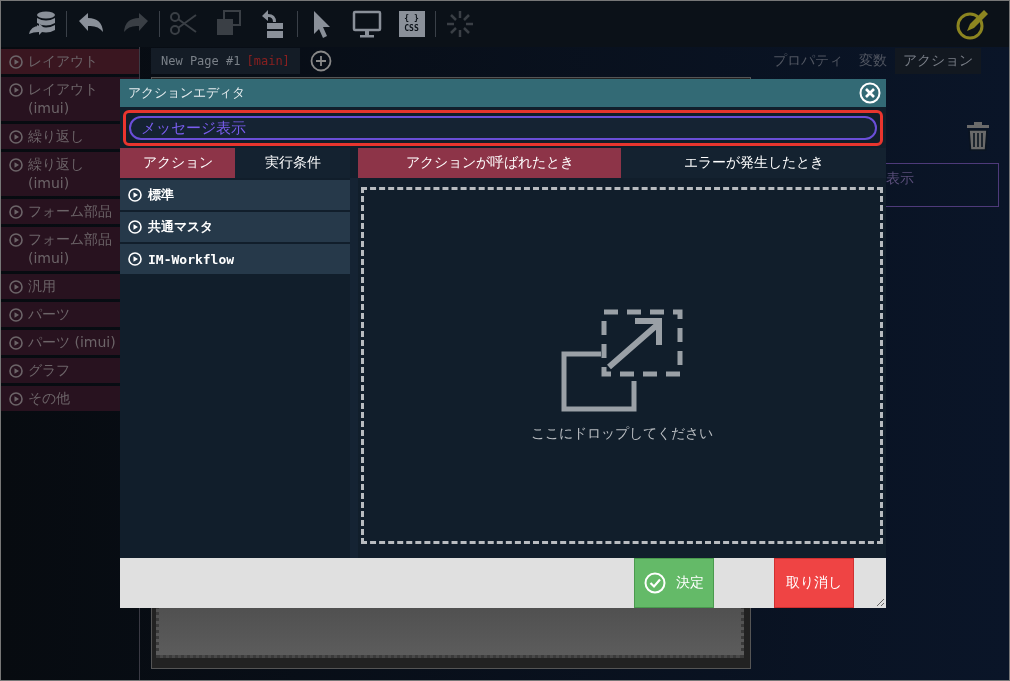 This screenshot has width=1010, height=681. Describe the element at coordinates (225, 61) in the screenshot. I see `page-tab: New Page #1 [main]` at that location.